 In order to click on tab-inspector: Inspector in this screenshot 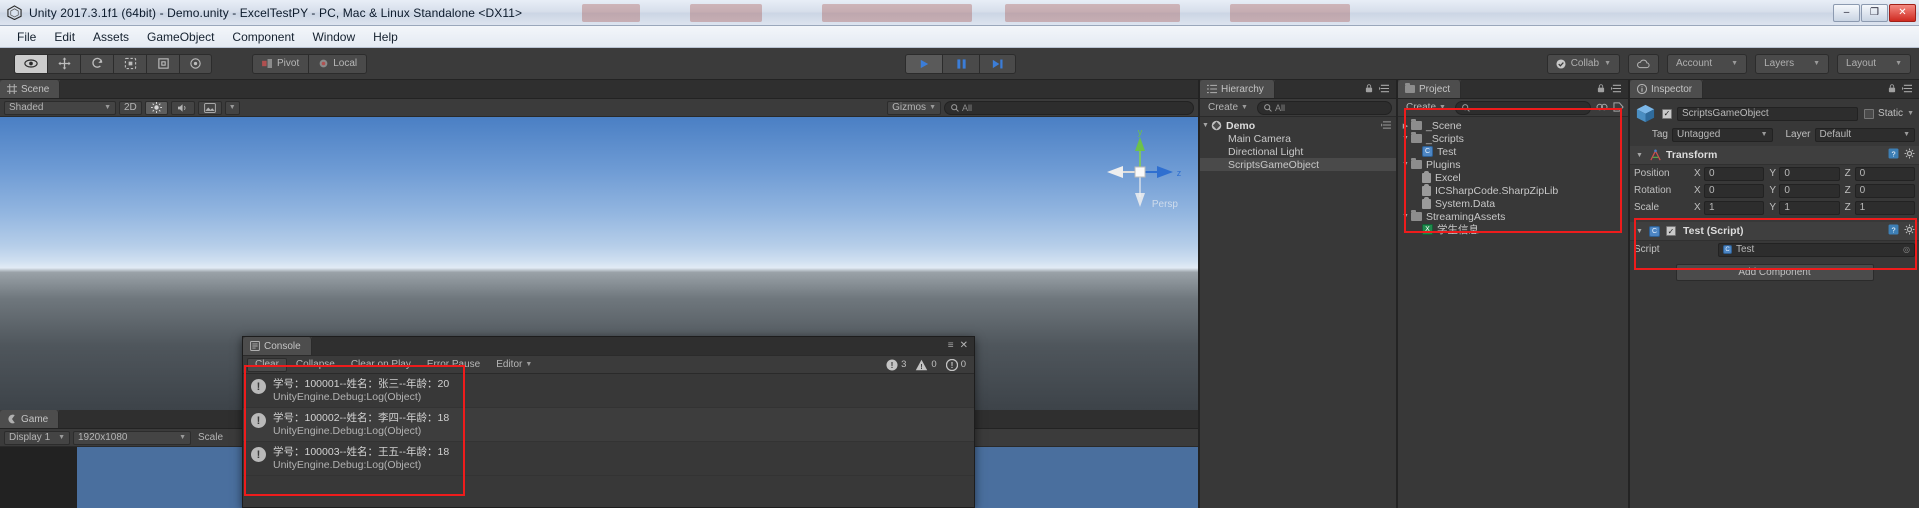, I will do `click(1667, 89)`.